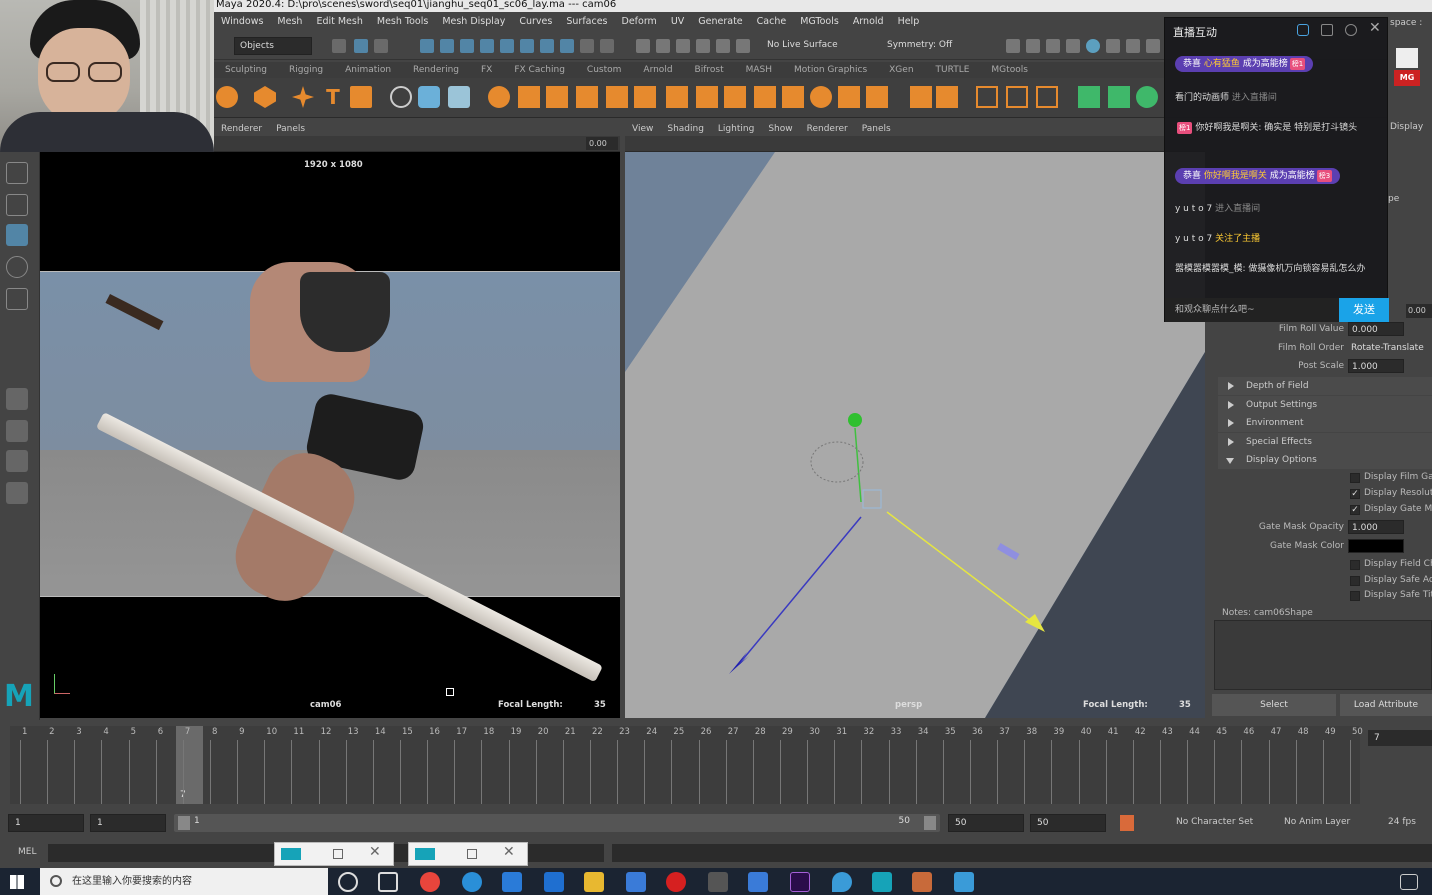 The height and width of the screenshot is (895, 1432). I want to click on reduce-icon, so click(877, 97).